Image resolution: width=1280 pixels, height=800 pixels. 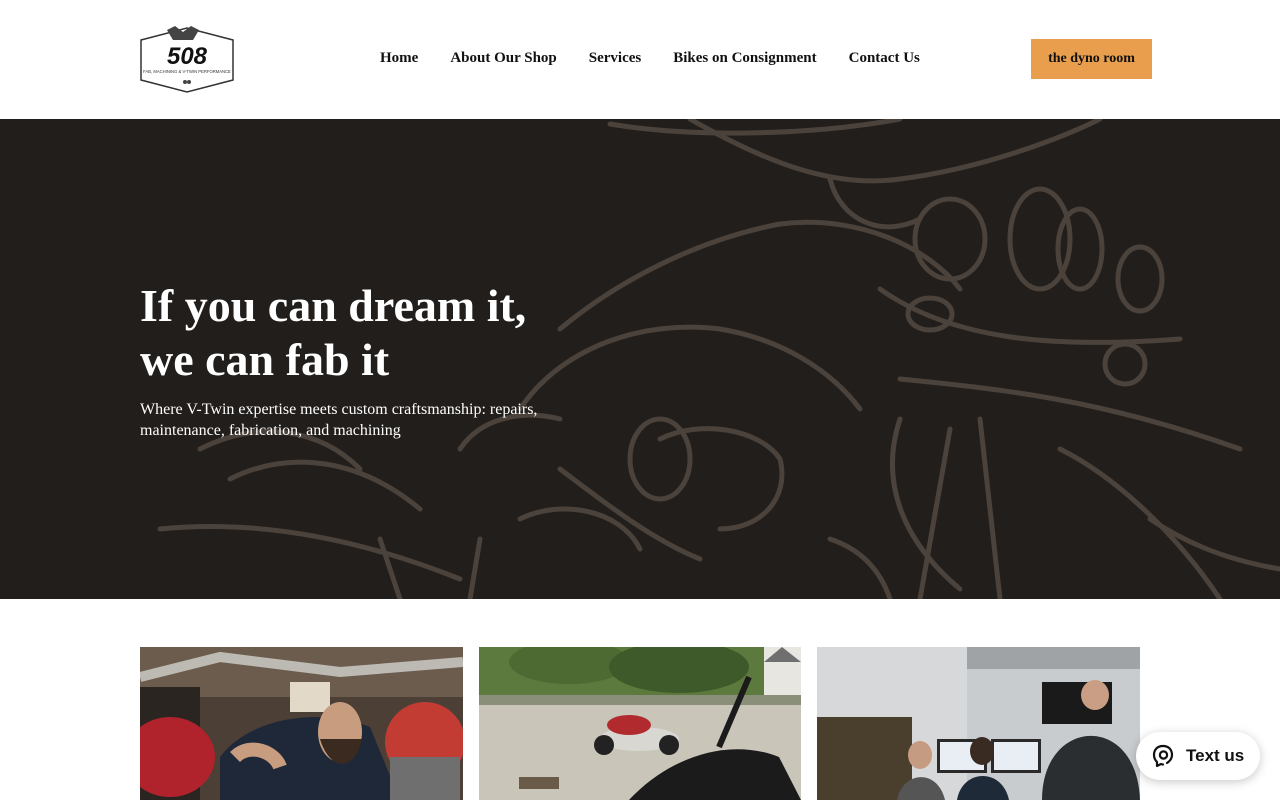 I want to click on motorcycles-image, so click(x=640, y=723).